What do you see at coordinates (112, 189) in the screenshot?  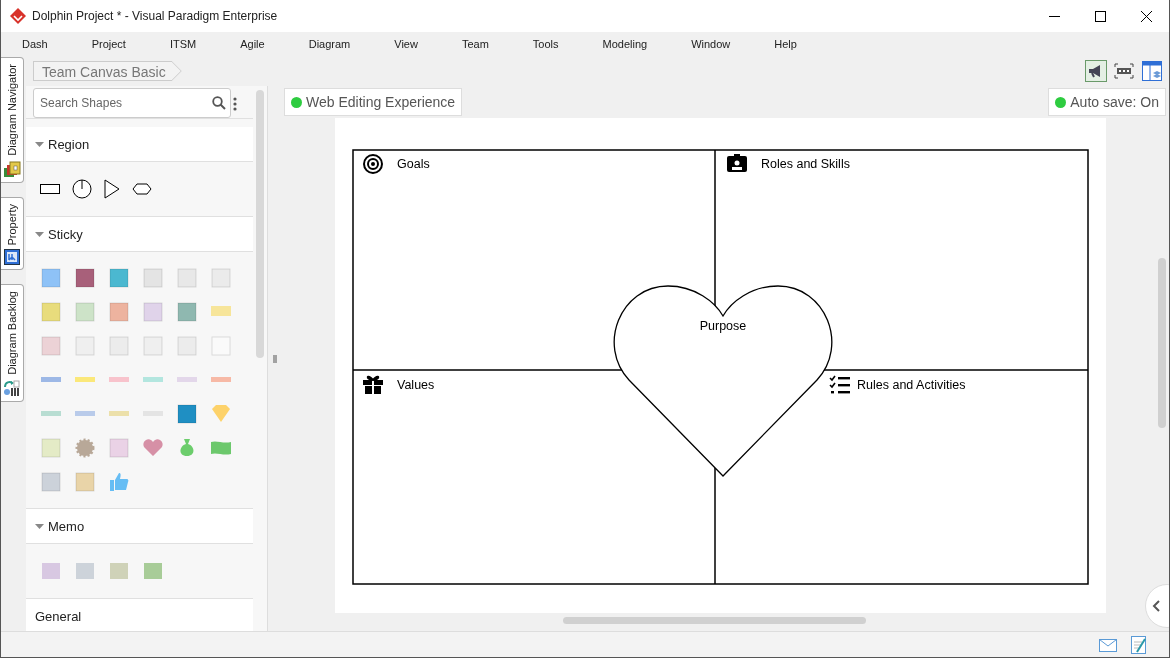 I see `triangle-shape-icon` at bounding box center [112, 189].